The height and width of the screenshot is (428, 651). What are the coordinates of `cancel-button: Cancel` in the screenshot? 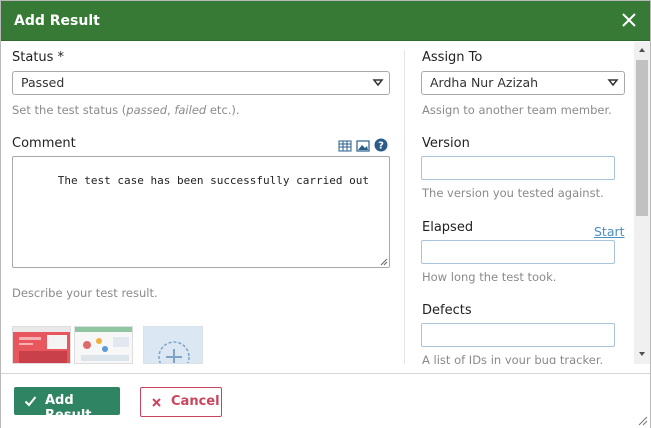 It's located at (181, 402).